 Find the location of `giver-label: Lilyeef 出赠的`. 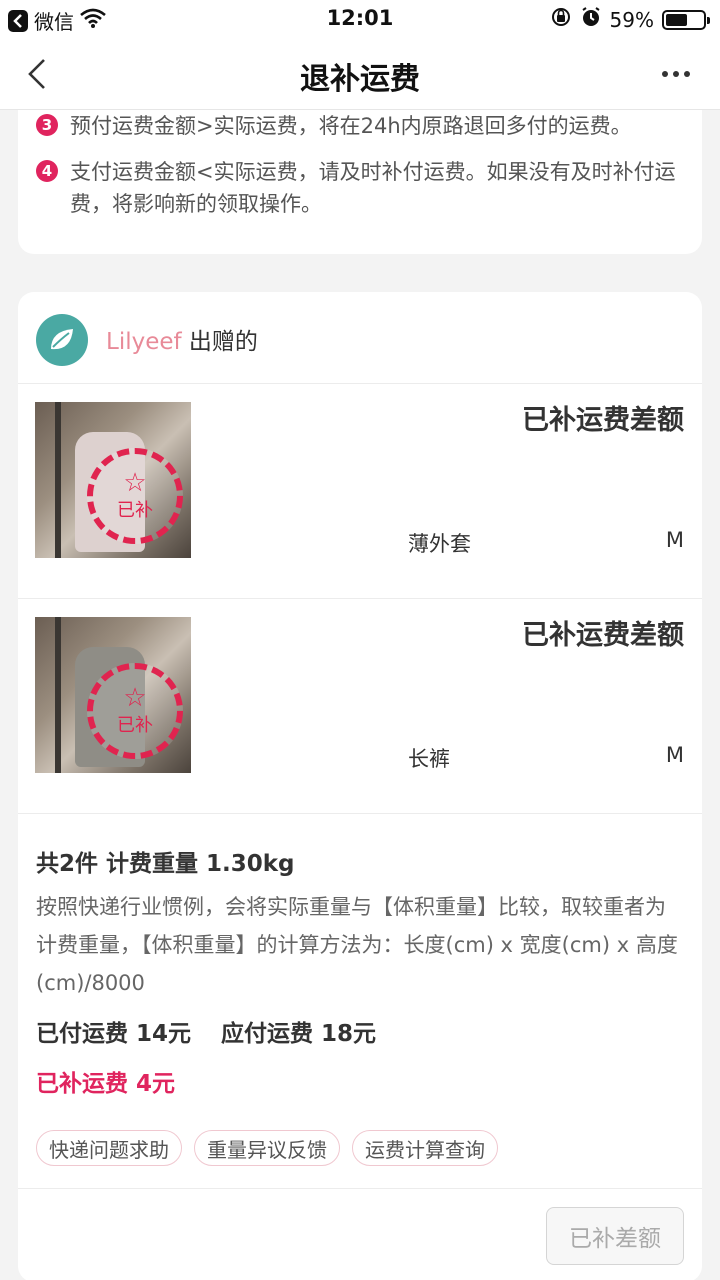

giver-label: Lilyeef 出赠的 is located at coordinates (182, 339).